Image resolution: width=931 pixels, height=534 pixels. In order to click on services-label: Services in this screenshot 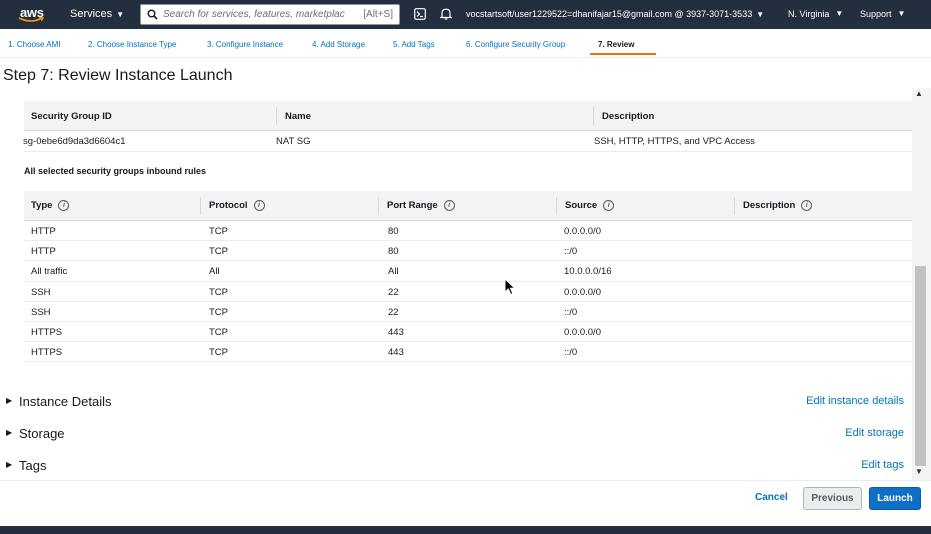, I will do `click(91, 14)`.